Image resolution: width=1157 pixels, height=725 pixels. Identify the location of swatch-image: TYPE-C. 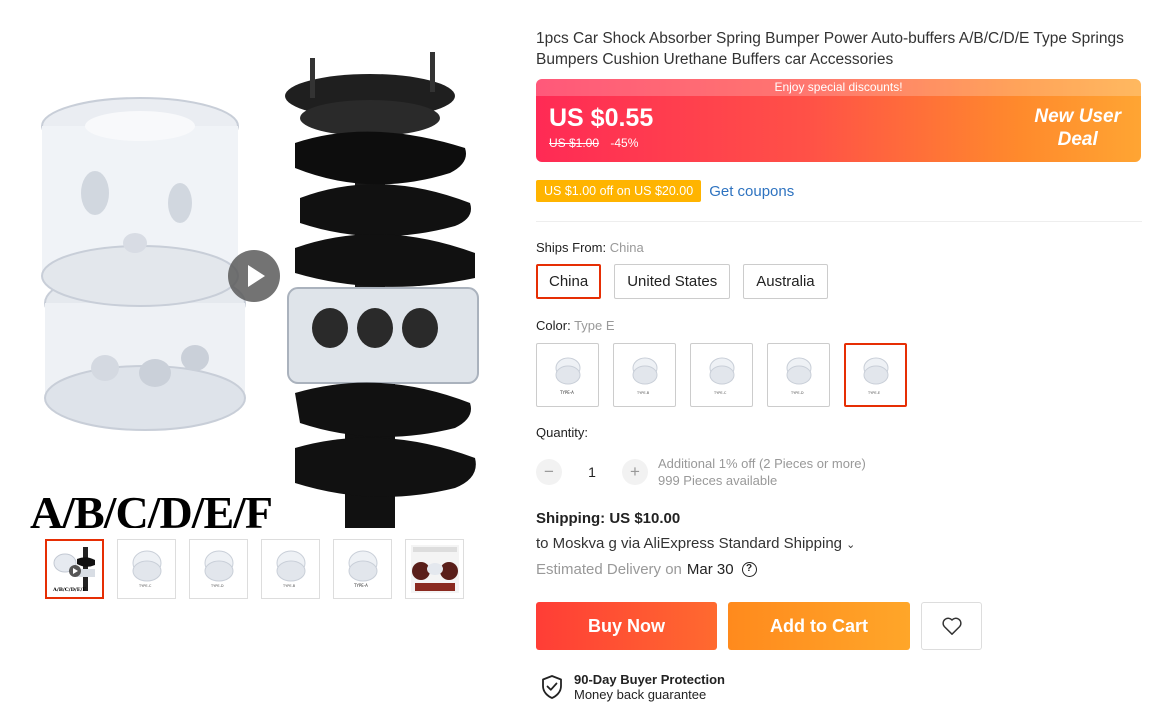
(721, 376).